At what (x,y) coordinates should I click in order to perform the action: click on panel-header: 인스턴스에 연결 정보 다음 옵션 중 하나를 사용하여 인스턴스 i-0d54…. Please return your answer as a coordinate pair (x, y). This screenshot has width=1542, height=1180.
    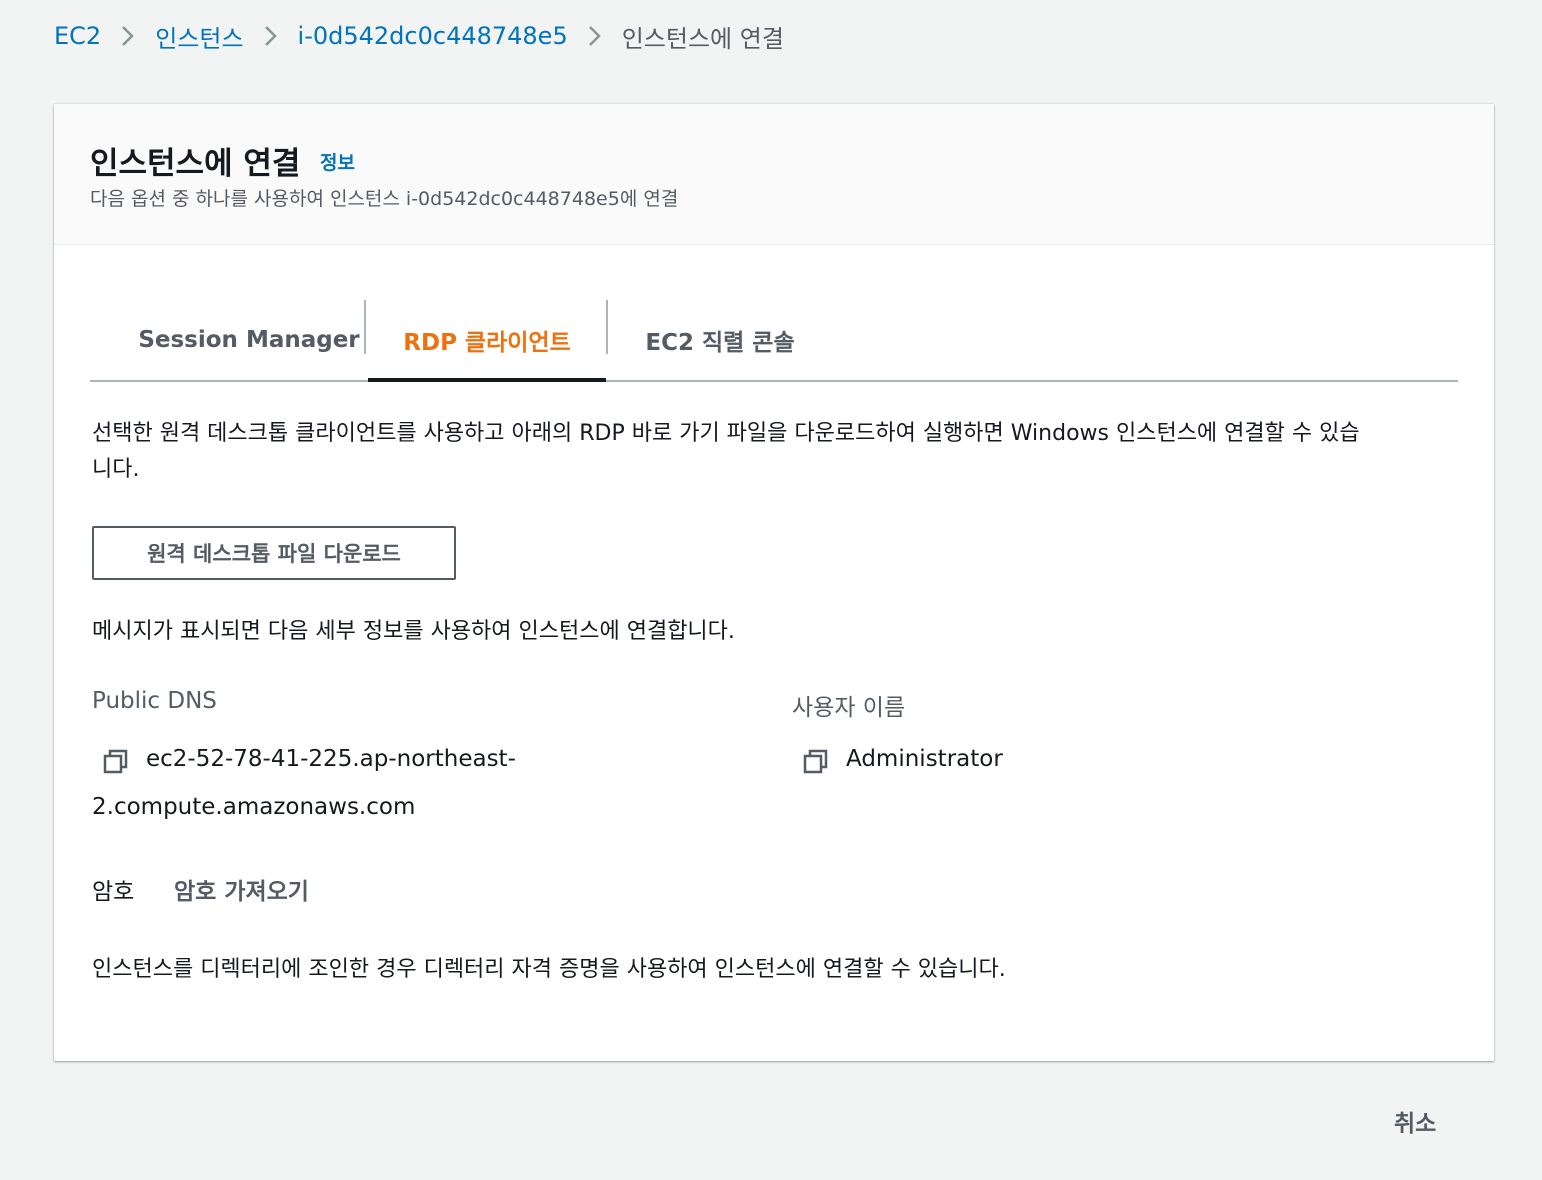
    Looking at the image, I should click on (774, 174).